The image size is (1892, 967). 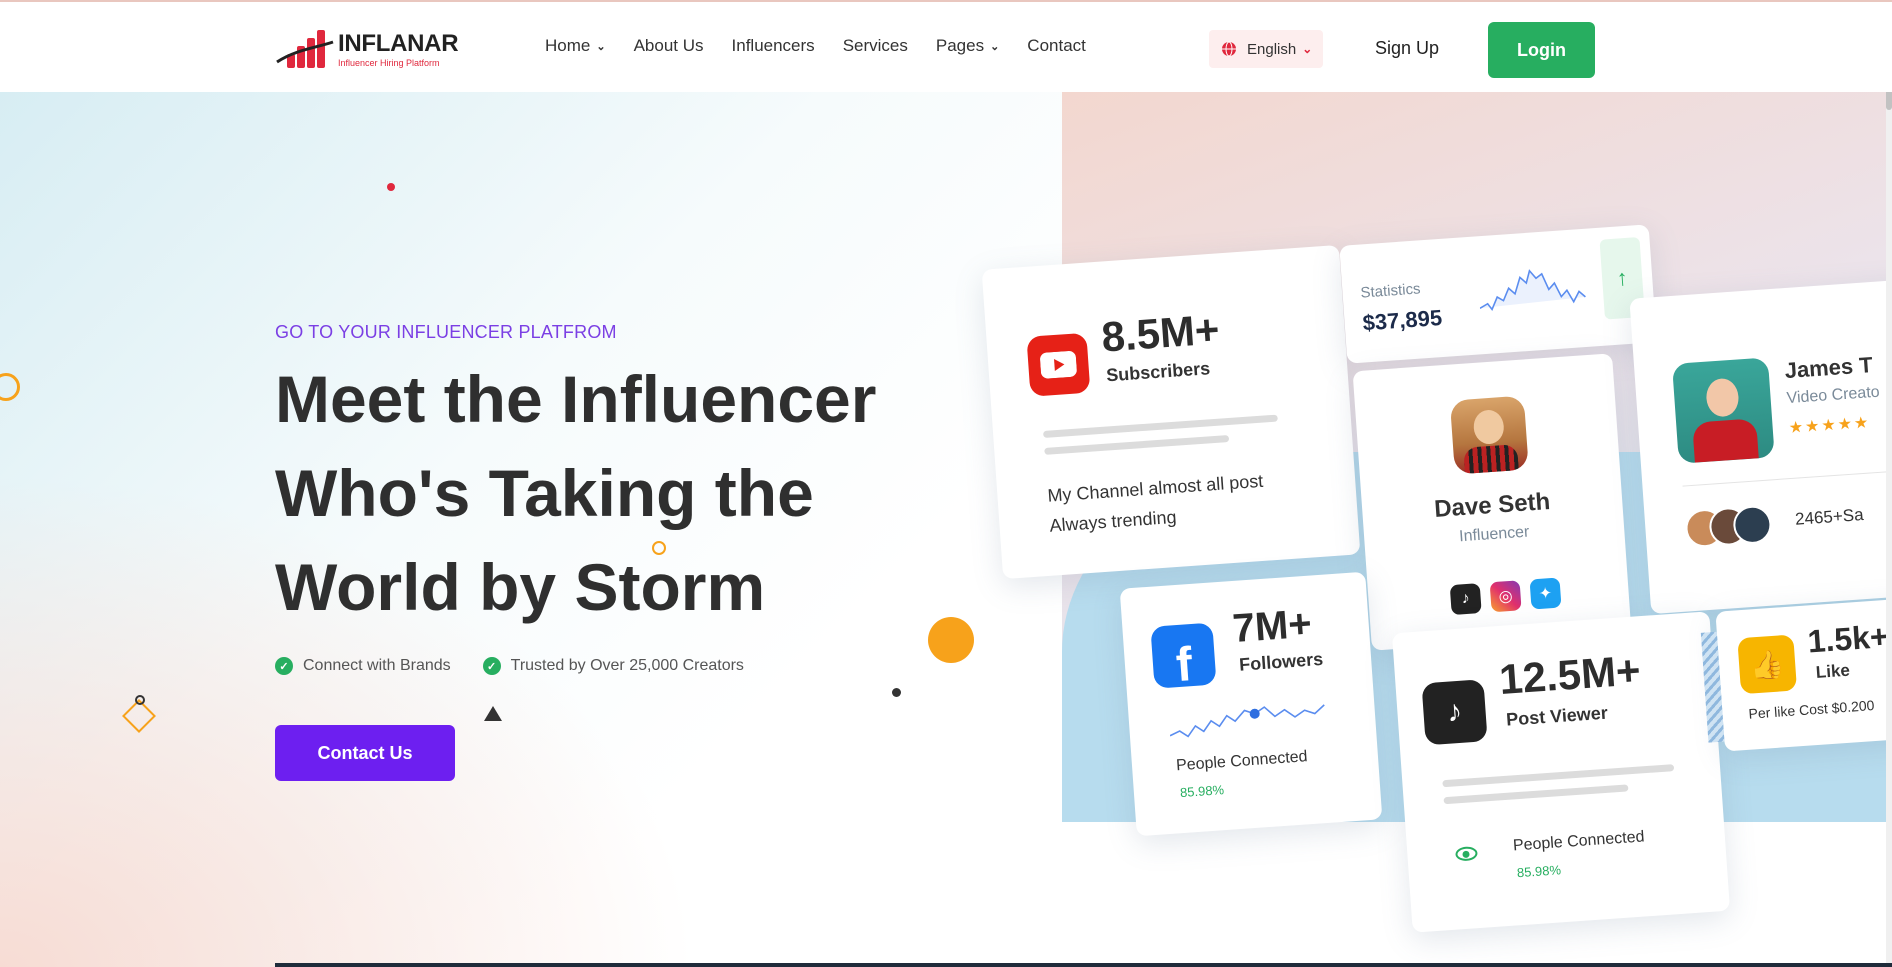 I want to click on nav-item-influencers: Influencers, so click(x=773, y=46).